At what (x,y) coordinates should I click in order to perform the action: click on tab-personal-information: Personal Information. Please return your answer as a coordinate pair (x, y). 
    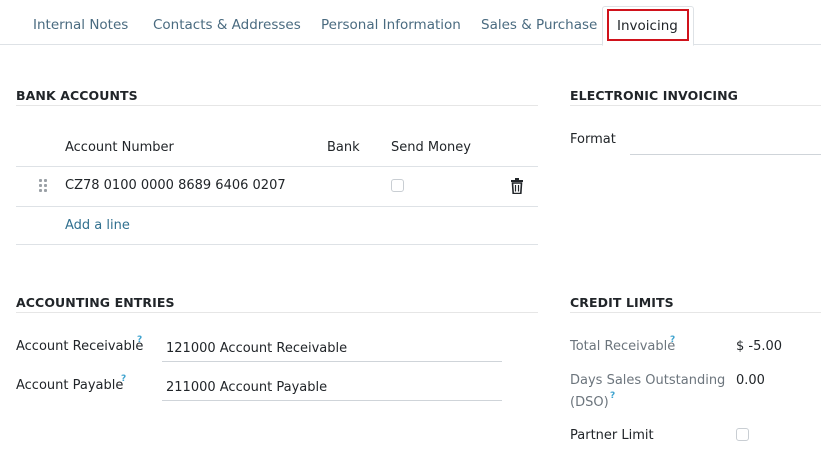
    Looking at the image, I should click on (391, 25).